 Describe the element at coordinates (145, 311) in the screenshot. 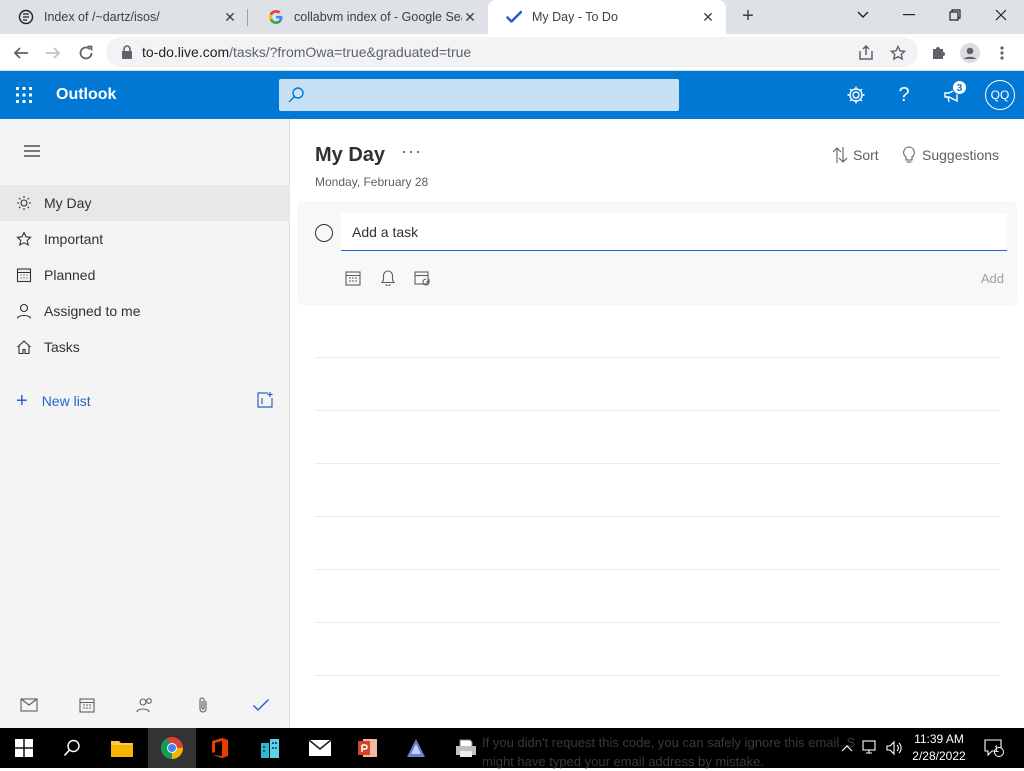

I see `sidebar-item-assigned: Assigned to me` at that location.